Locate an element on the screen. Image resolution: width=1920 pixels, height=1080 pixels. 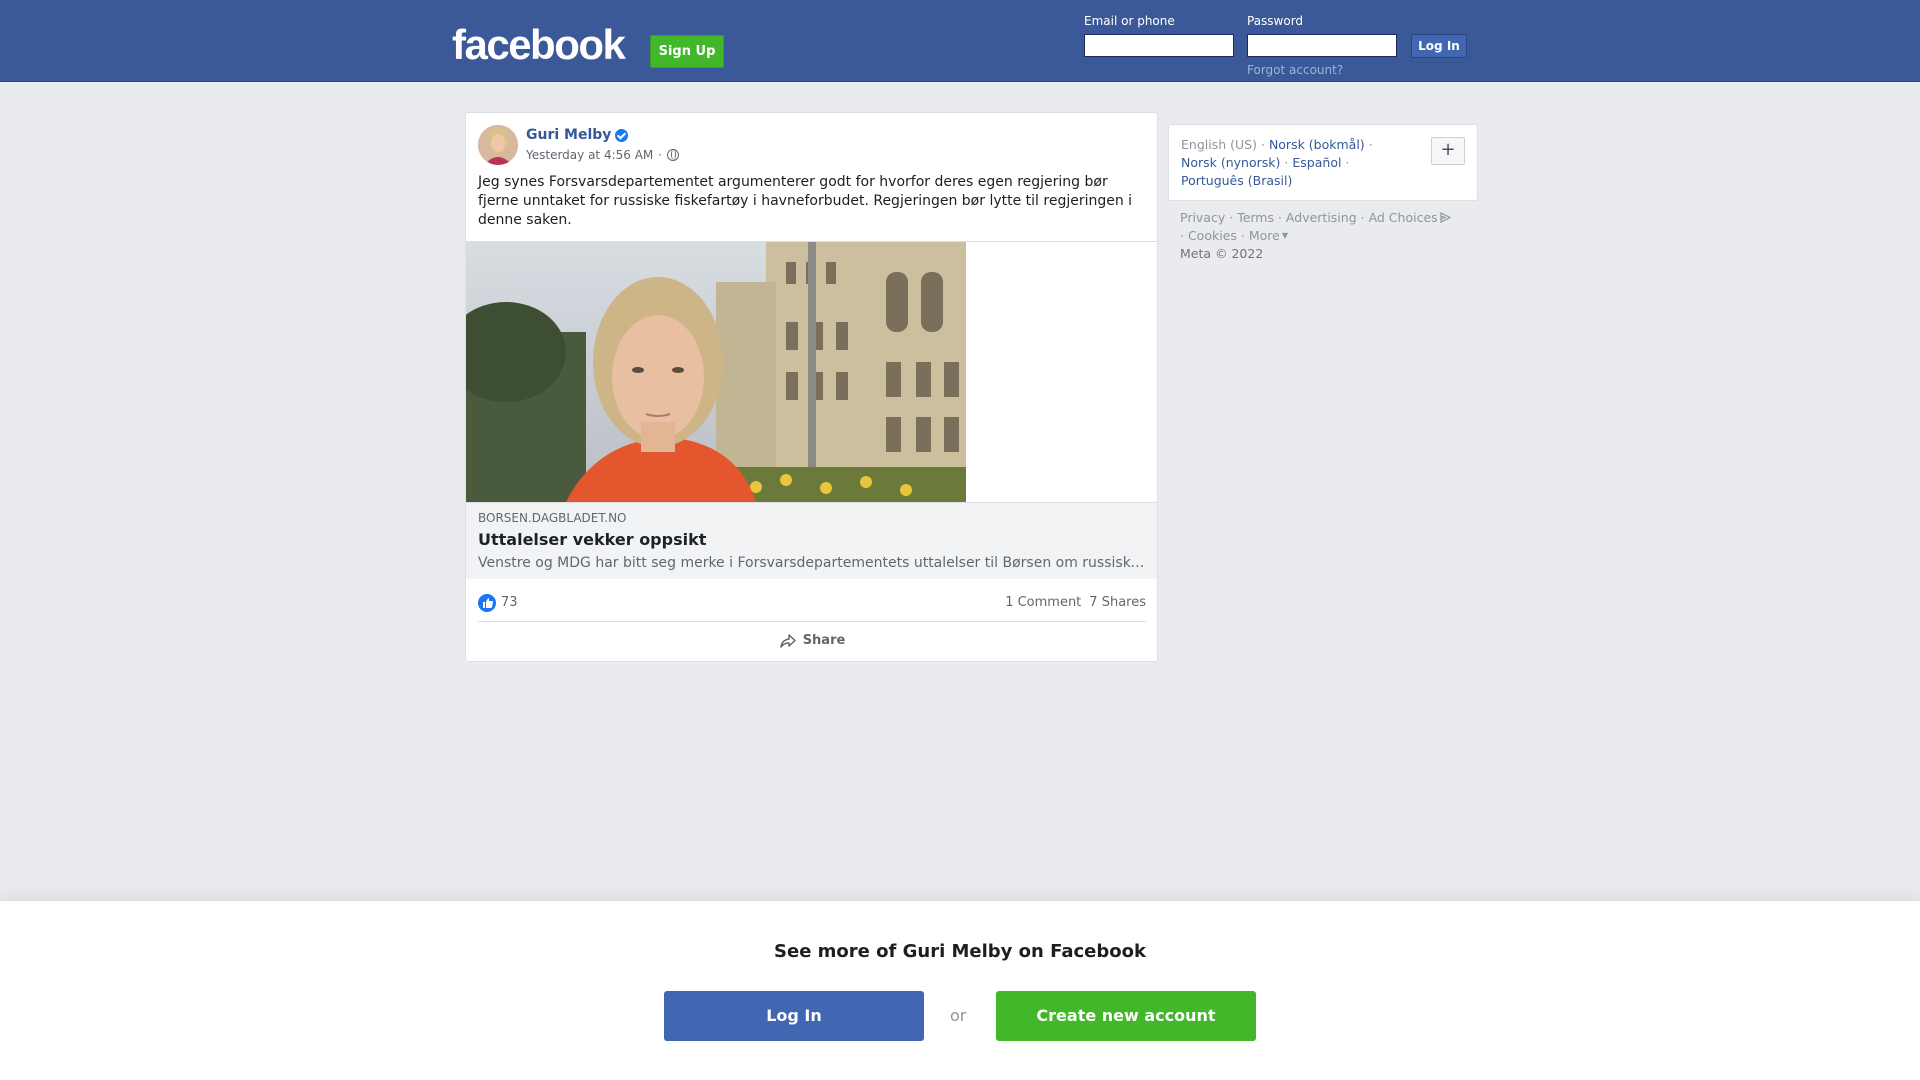
footer-link-more: More is located at coordinates (1264, 235).